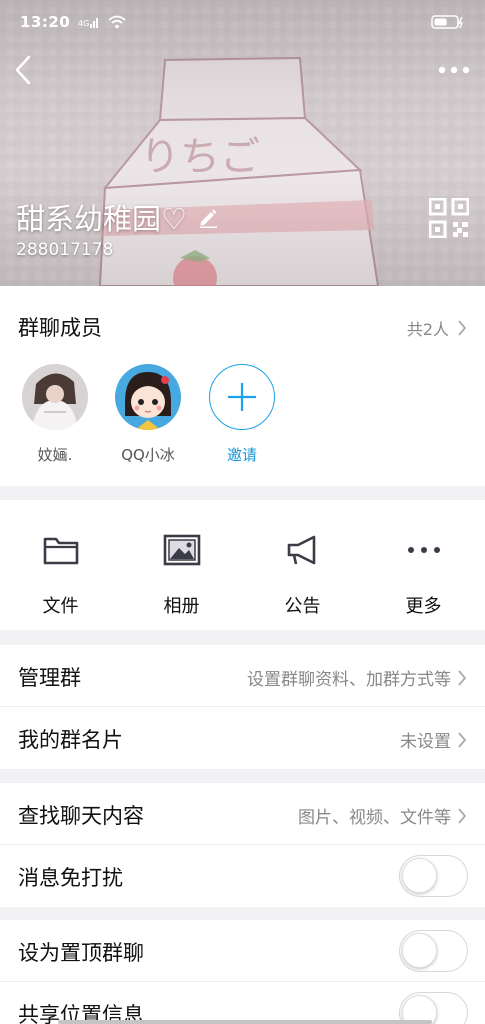 This screenshot has height=1024, width=485. Describe the element at coordinates (448, 22) in the screenshot. I see `battery-icon` at that location.